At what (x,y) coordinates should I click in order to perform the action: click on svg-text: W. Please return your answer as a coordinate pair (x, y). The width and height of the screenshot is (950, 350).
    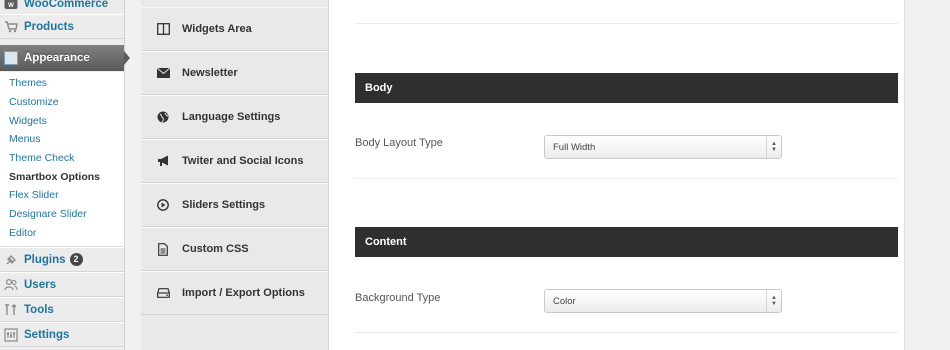
    Looking at the image, I should click on (11, 6).